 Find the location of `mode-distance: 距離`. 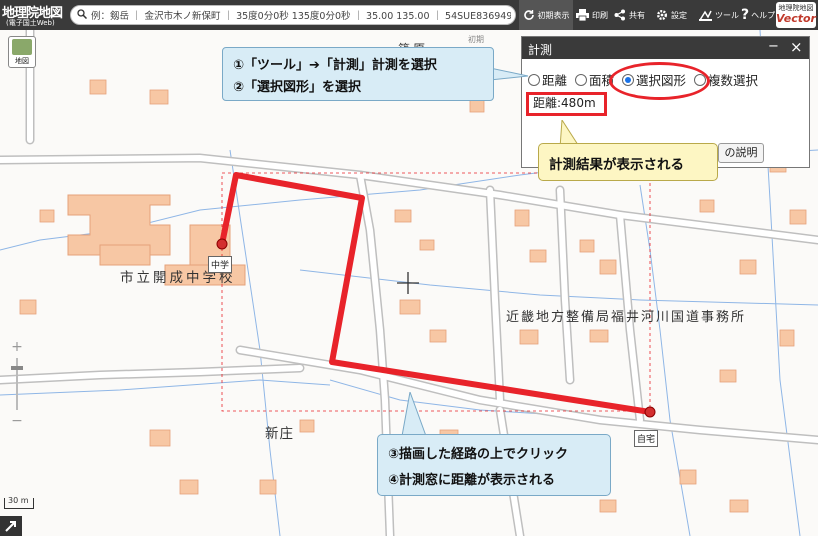

mode-distance: 距離 is located at coordinates (547, 79).